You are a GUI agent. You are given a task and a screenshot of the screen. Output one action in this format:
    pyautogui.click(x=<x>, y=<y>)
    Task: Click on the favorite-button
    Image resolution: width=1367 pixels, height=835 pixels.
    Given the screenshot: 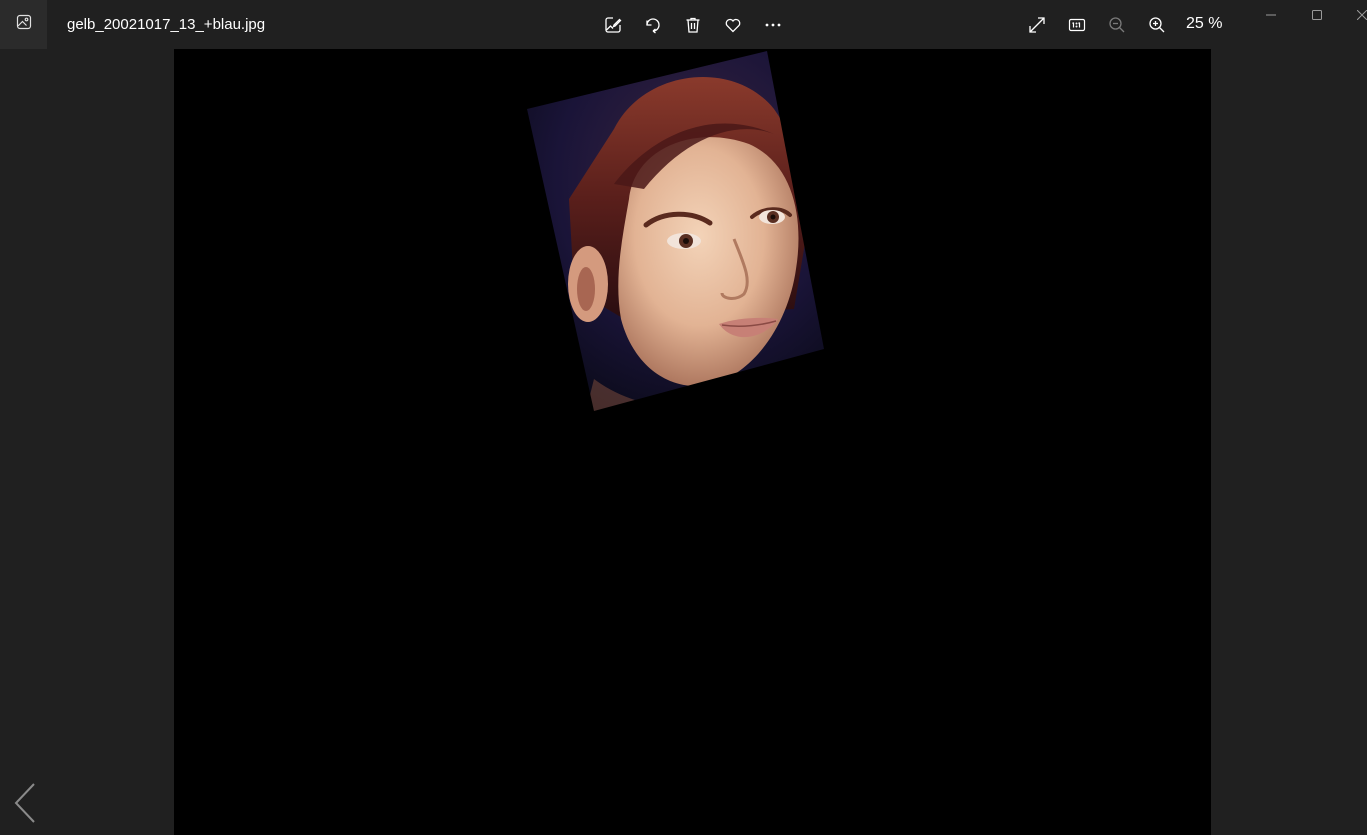 What is the action you would take?
    pyautogui.click(x=733, y=25)
    